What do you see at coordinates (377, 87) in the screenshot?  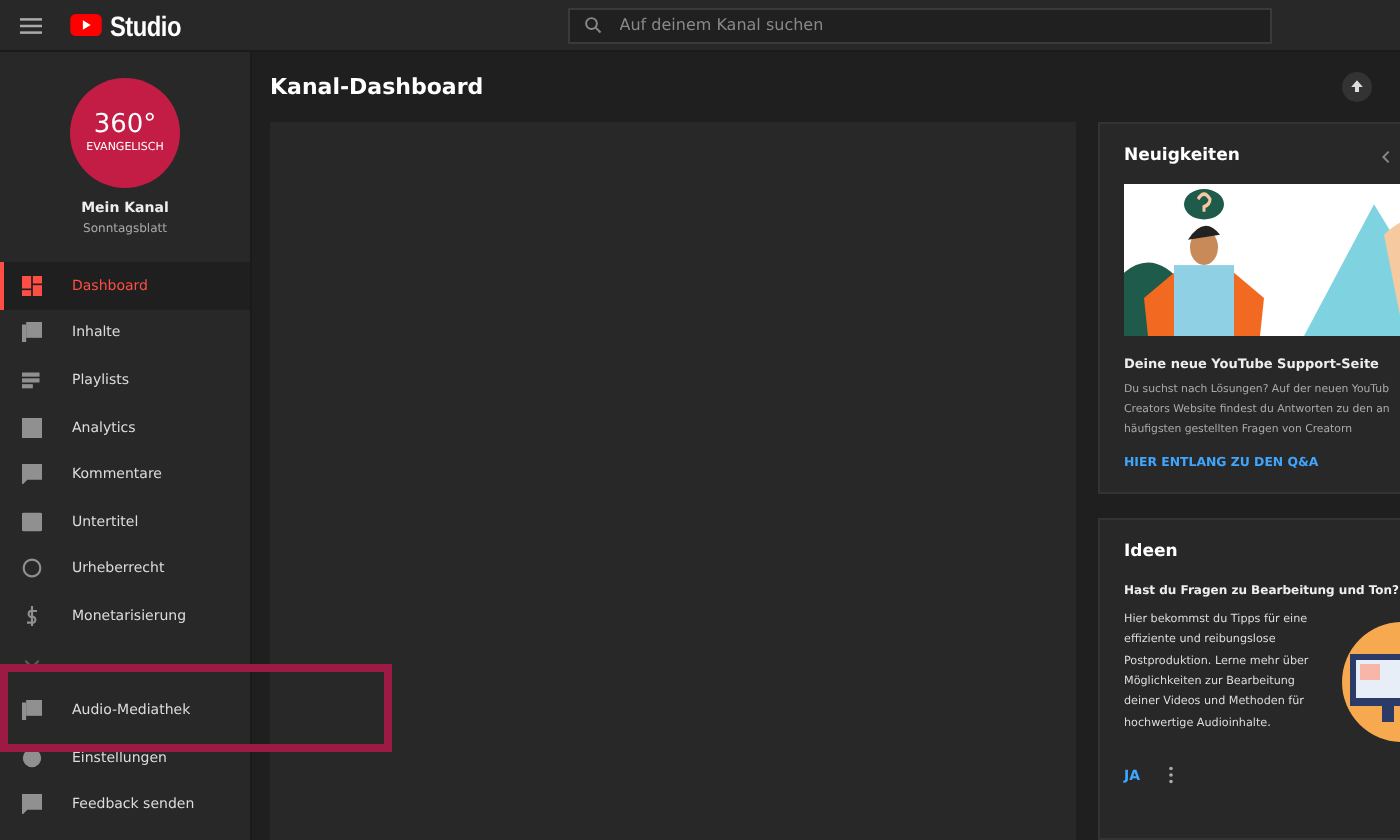 I see `page-title: Kanal-Dashboard` at bounding box center [377, 87].